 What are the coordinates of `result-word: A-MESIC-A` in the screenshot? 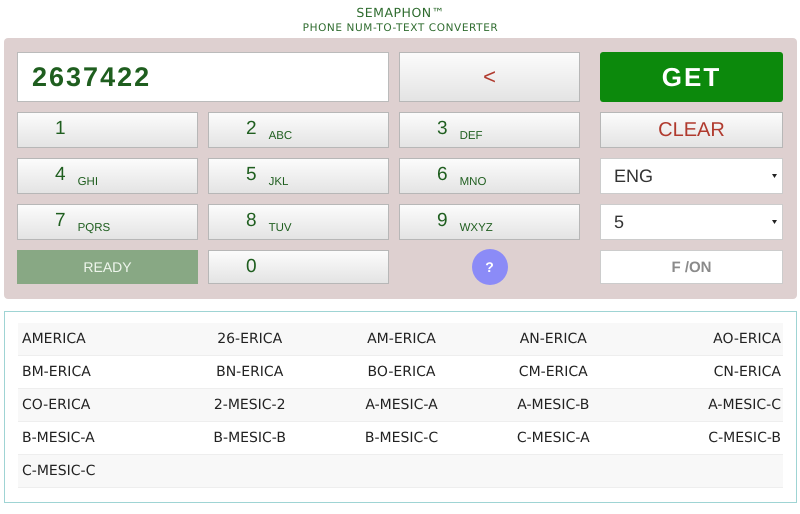 It's located at (401, 405).